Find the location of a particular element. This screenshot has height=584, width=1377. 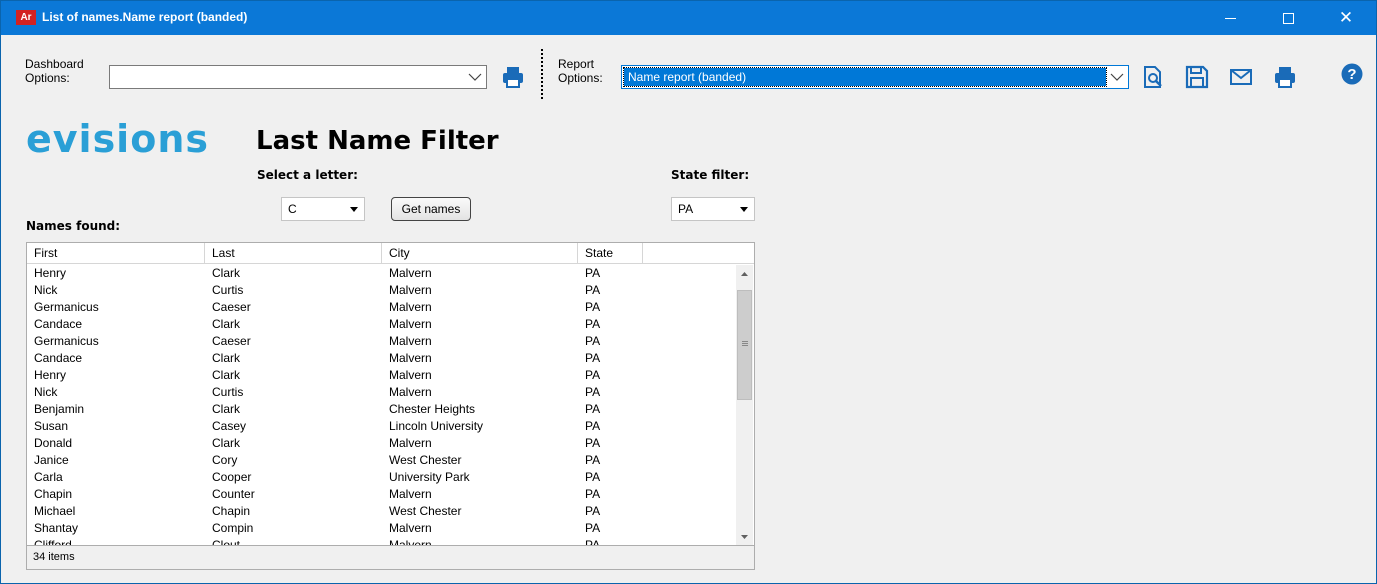

cell-first: Janice is located at coordinates (51, 460).